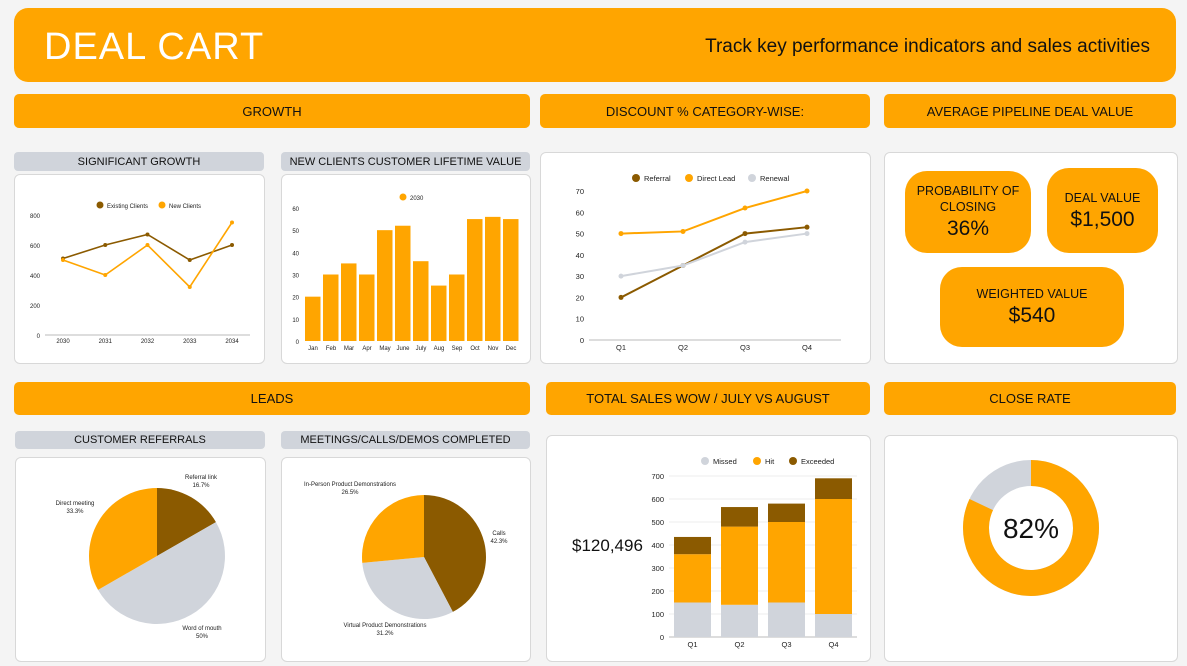 The width and height of the screenshot is (1187, 666). What do you see at coordinates (657, 568) in the screenshot?
I see `y-tick-label: 300` at bounding box center [657, 568].